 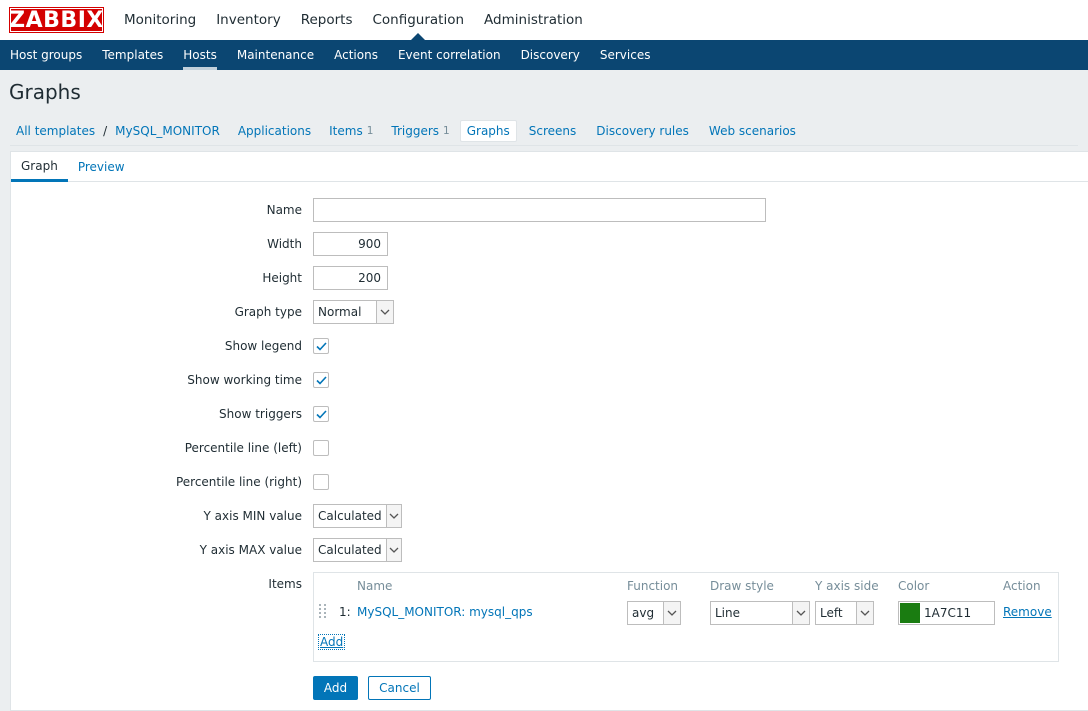 I want to click on item-remove-link: Remove, so click(x=1027, y=612).